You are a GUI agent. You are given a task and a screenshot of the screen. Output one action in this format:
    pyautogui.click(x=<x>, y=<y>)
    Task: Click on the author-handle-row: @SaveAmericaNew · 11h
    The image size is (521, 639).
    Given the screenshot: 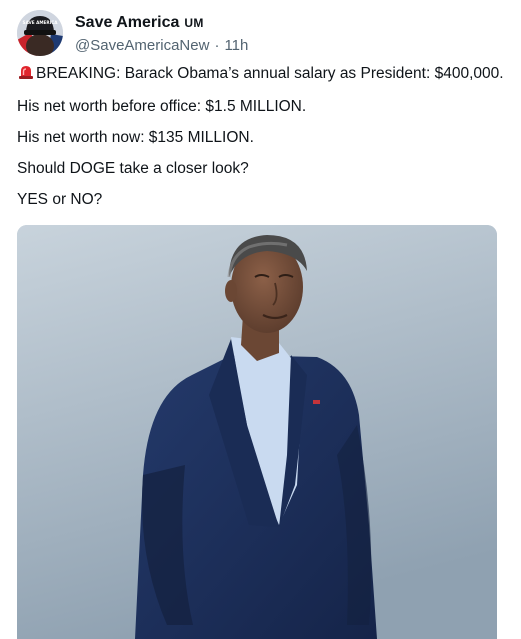 What is the action you would take?
    pyautogui.click(x=161, y=45)
    